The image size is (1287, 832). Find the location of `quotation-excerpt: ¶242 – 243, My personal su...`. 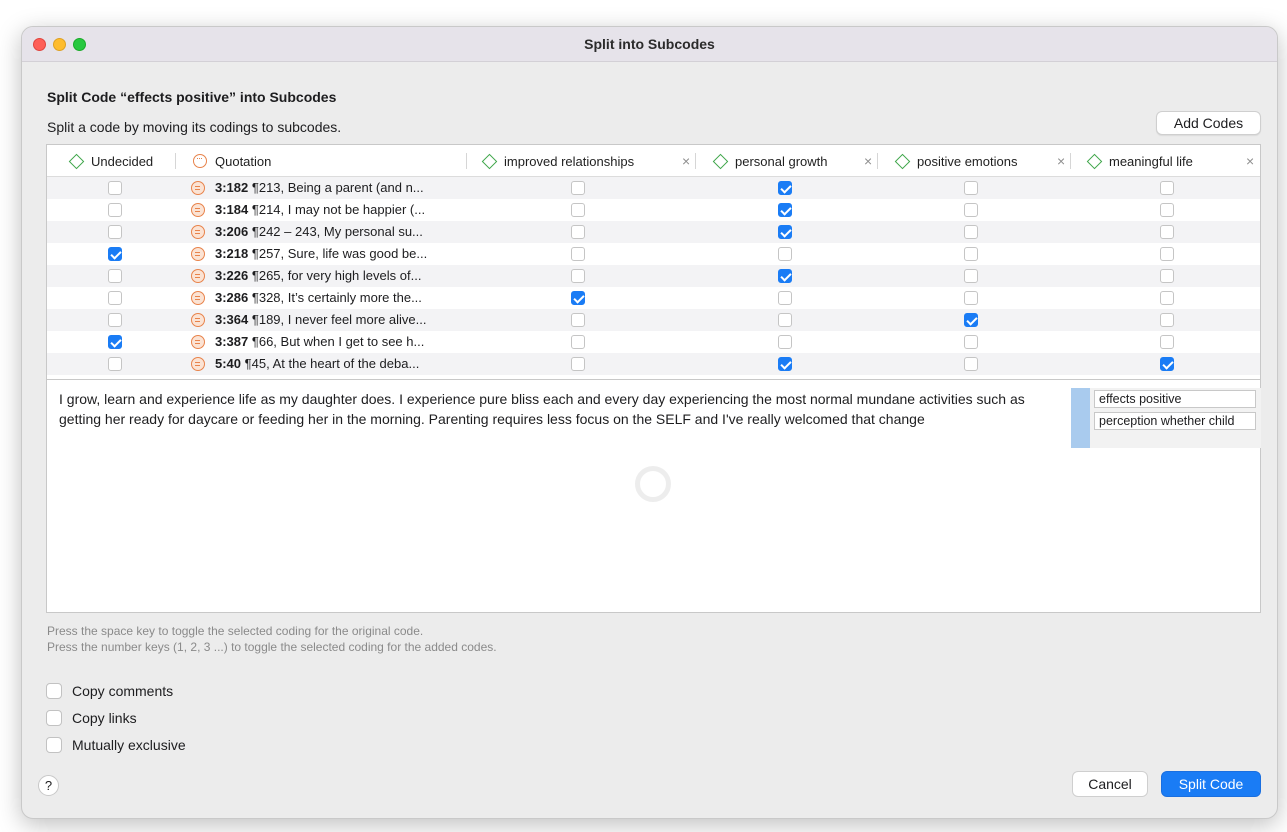

quotation-excerpt: ¶242 – 243, My personal su... is located at coordinates (335, 231).